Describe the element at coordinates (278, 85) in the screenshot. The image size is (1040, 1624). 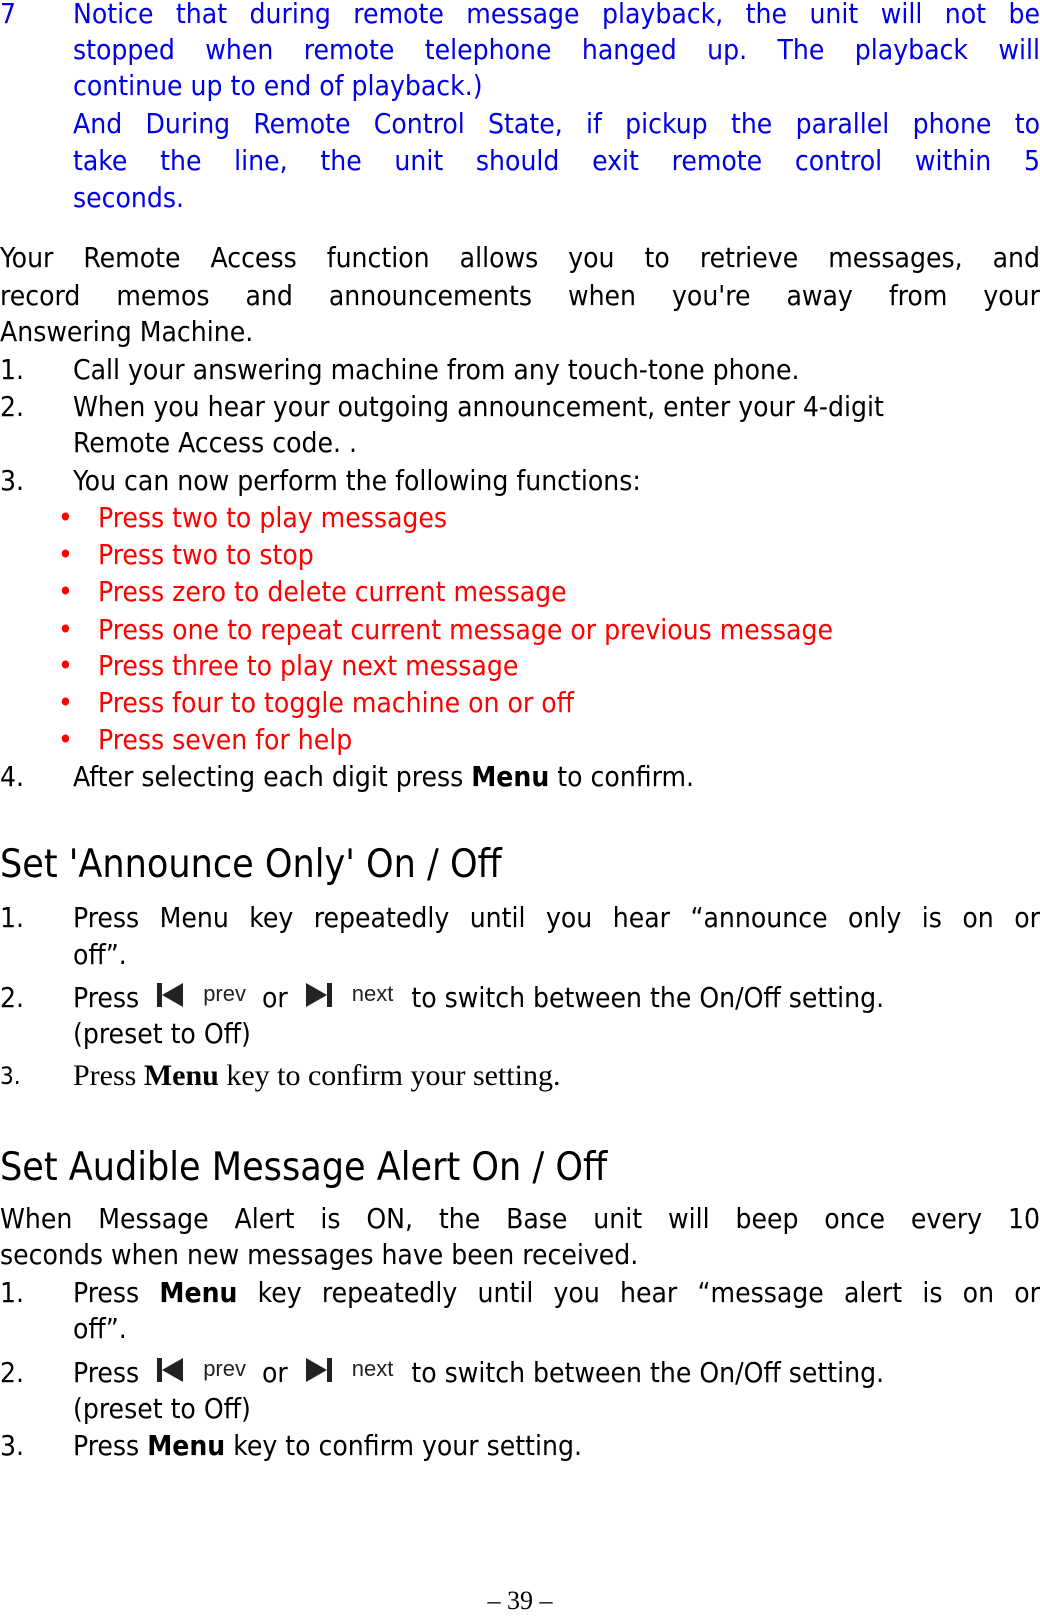
I see `note-text-3: continue up to end of playback.)` at that location.